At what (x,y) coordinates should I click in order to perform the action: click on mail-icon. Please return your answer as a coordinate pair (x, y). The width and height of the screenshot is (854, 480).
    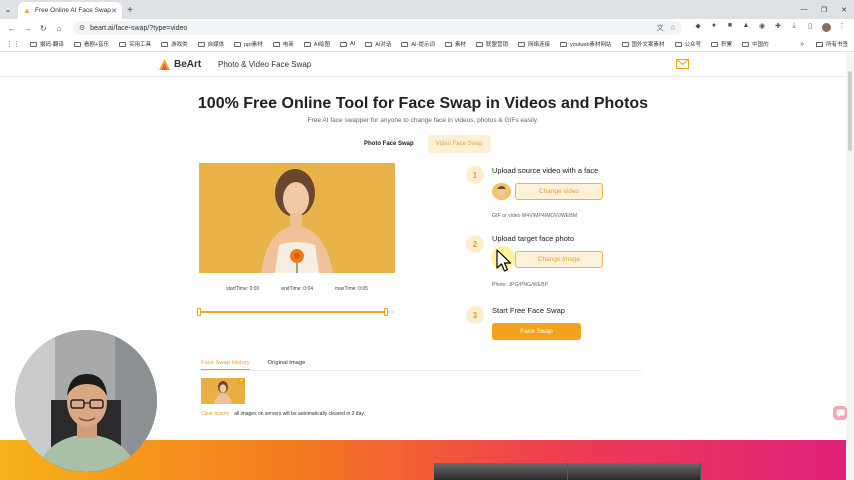
    Looking at the image, I should click on (682, 64).